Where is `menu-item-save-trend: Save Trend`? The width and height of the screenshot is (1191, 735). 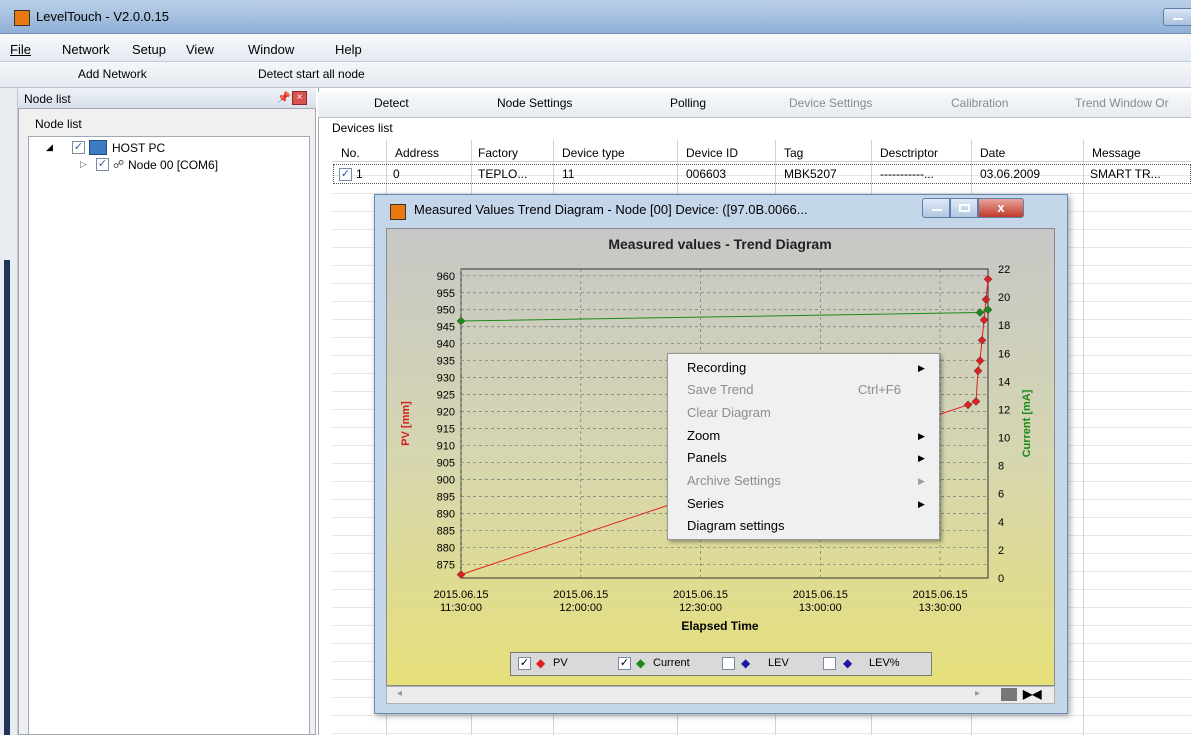 menu-item-save-trend: Save Trend is located at coordinates (720, 389).